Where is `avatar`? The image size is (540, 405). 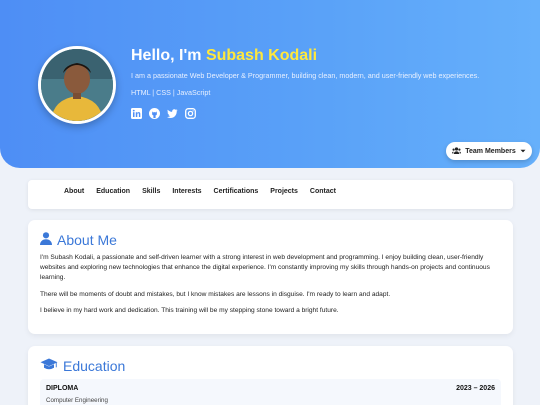 avatar is located at coordinates (77, 85).